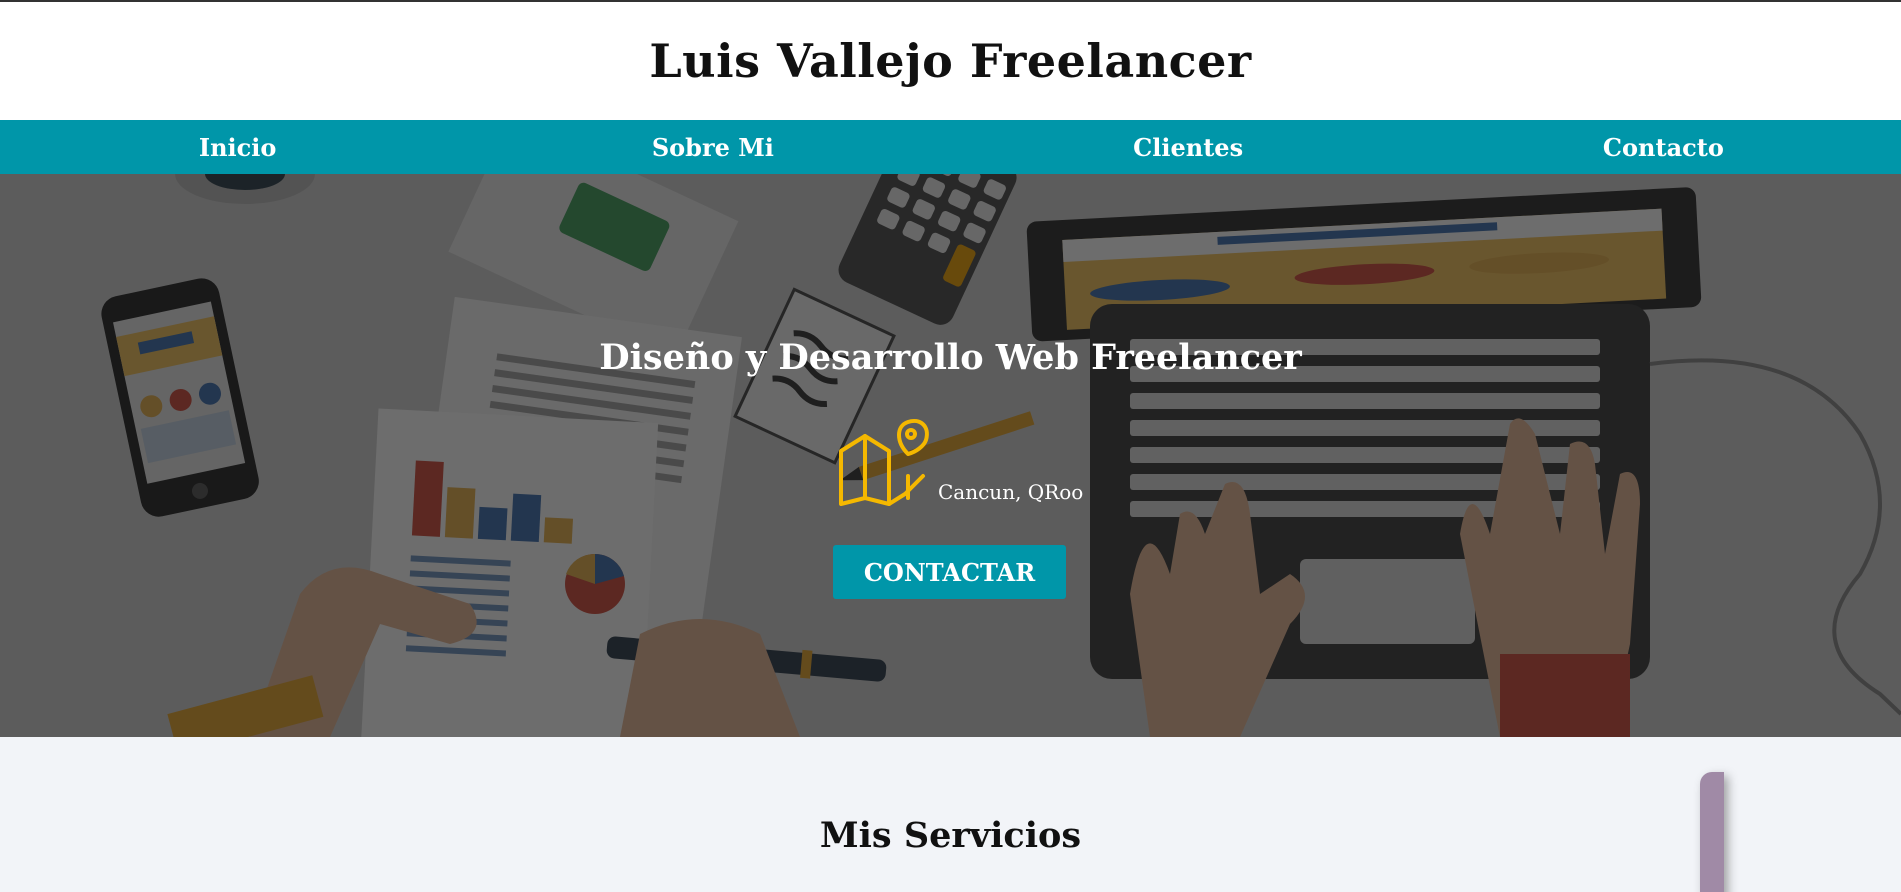 This screenshot has width=1901, height=892. What do you see at coordinates (884, 462) in the screenshot?
I see `map-pin-icon` at bounding box center [884, 462].